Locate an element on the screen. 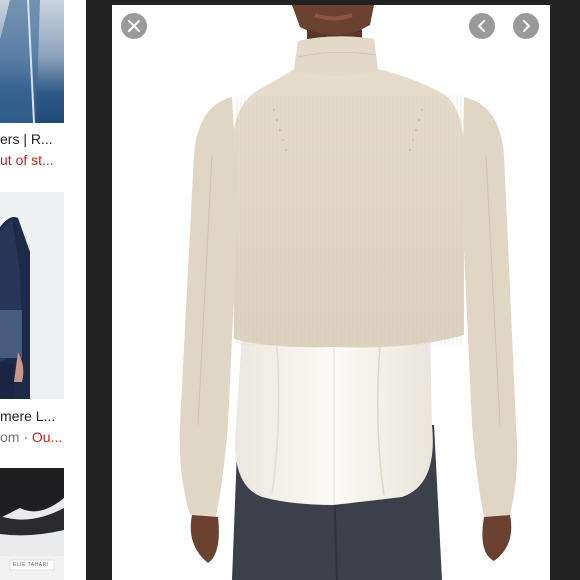  close-icon is located at coordinates (134, 26).